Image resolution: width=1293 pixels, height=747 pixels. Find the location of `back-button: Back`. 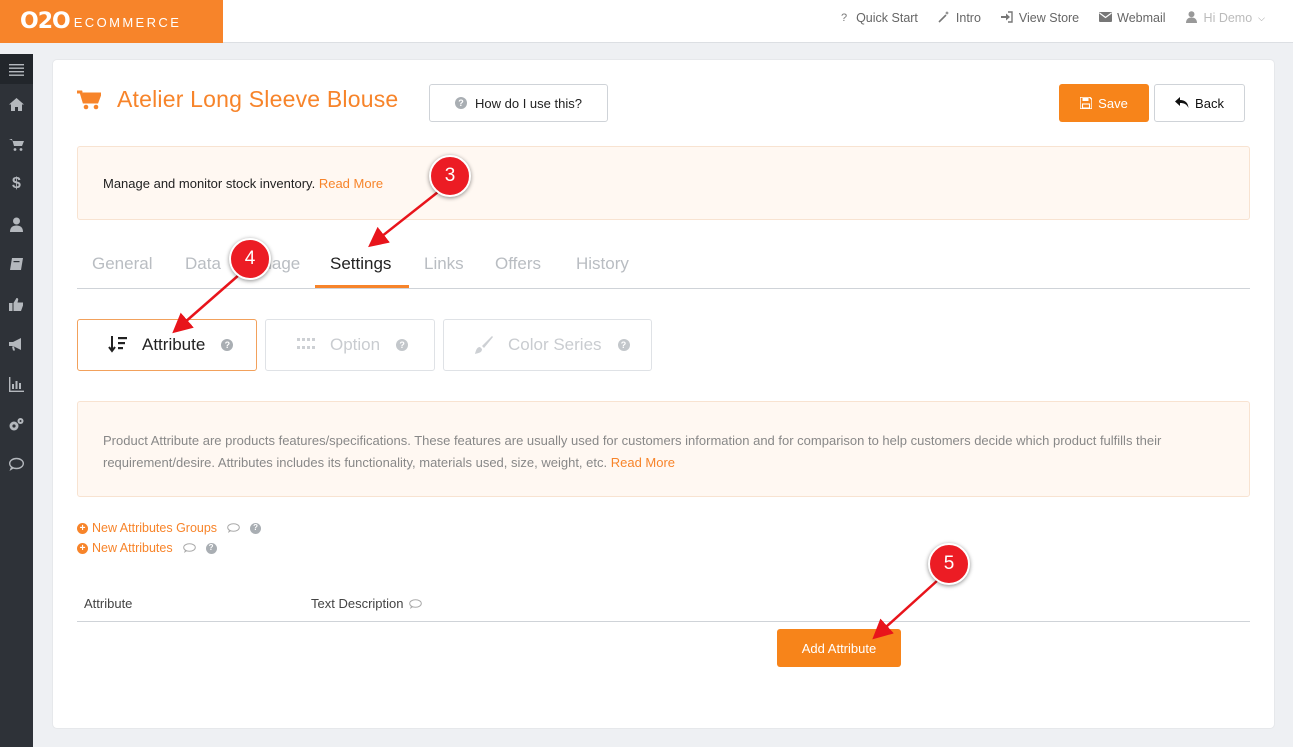

back-button: Back is located at coordinates (1199, 103).